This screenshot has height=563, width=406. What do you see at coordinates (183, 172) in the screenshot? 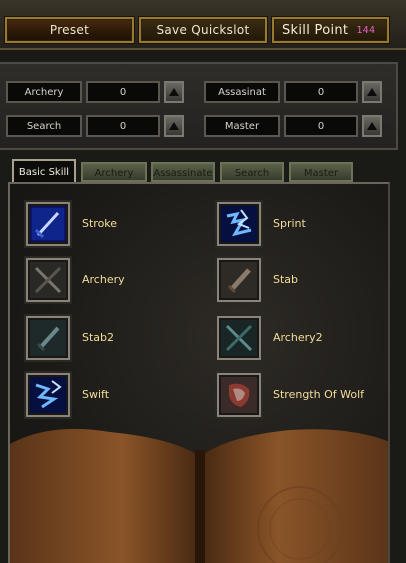
I see `tab-assassinate: Assassinate` at bounding box center [183, 172].